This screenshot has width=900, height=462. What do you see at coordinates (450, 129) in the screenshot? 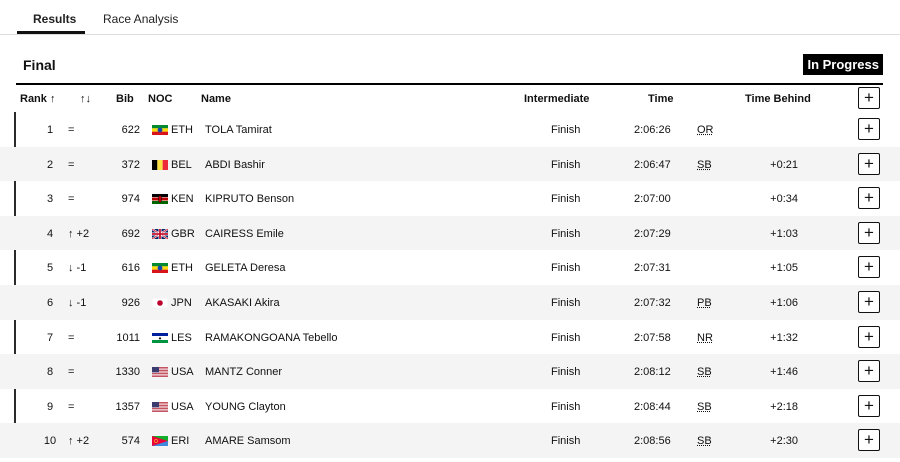
I see `table-row: 1 = 622 ETH TOLA Tamirat Finish 2:06:26 OR +` at bounding box center [450, 129].